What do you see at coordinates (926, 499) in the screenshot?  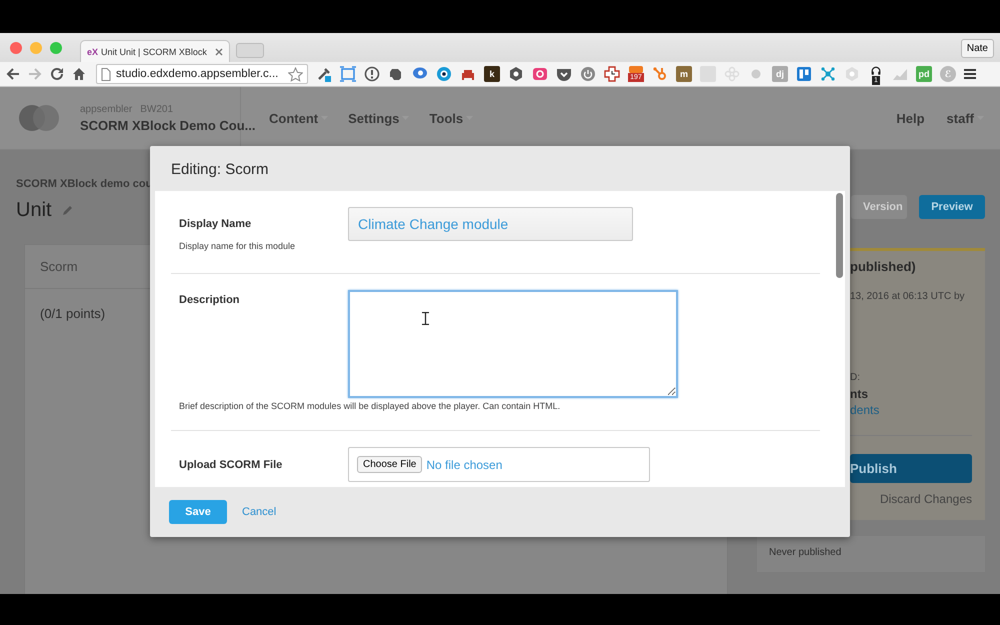 I see `discard-link: Discard Changes` at bounding box center [926, 499].